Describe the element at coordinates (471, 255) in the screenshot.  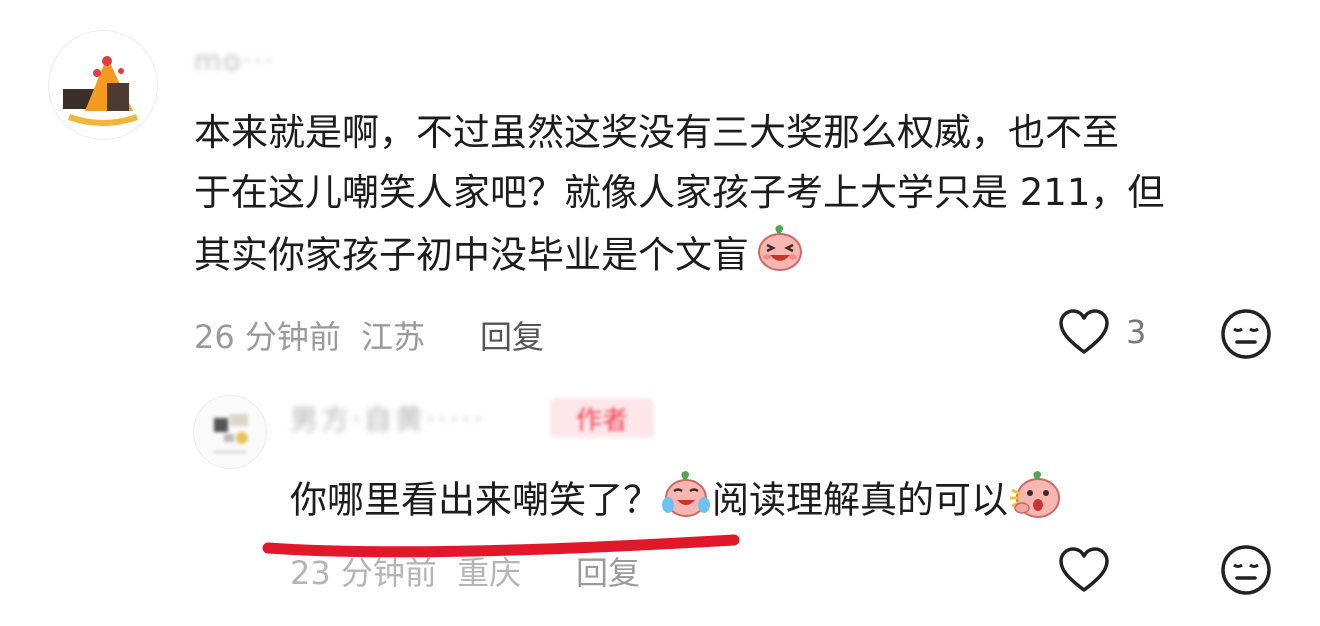
I see `comment-text-line-end: 其实你家孩子初中没毕业是个文盲` at that location.